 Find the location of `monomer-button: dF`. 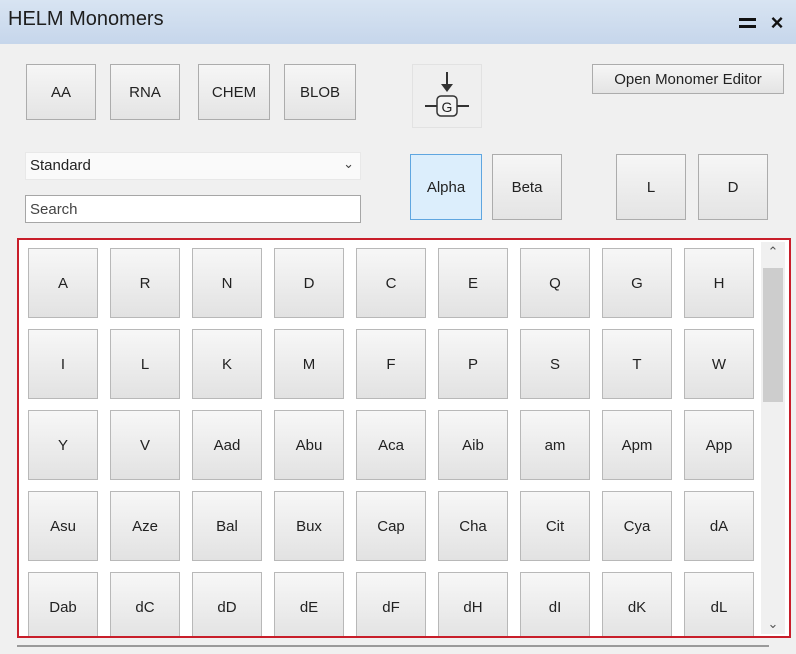

monomer-button: dF is located at coordinates (391, 604).